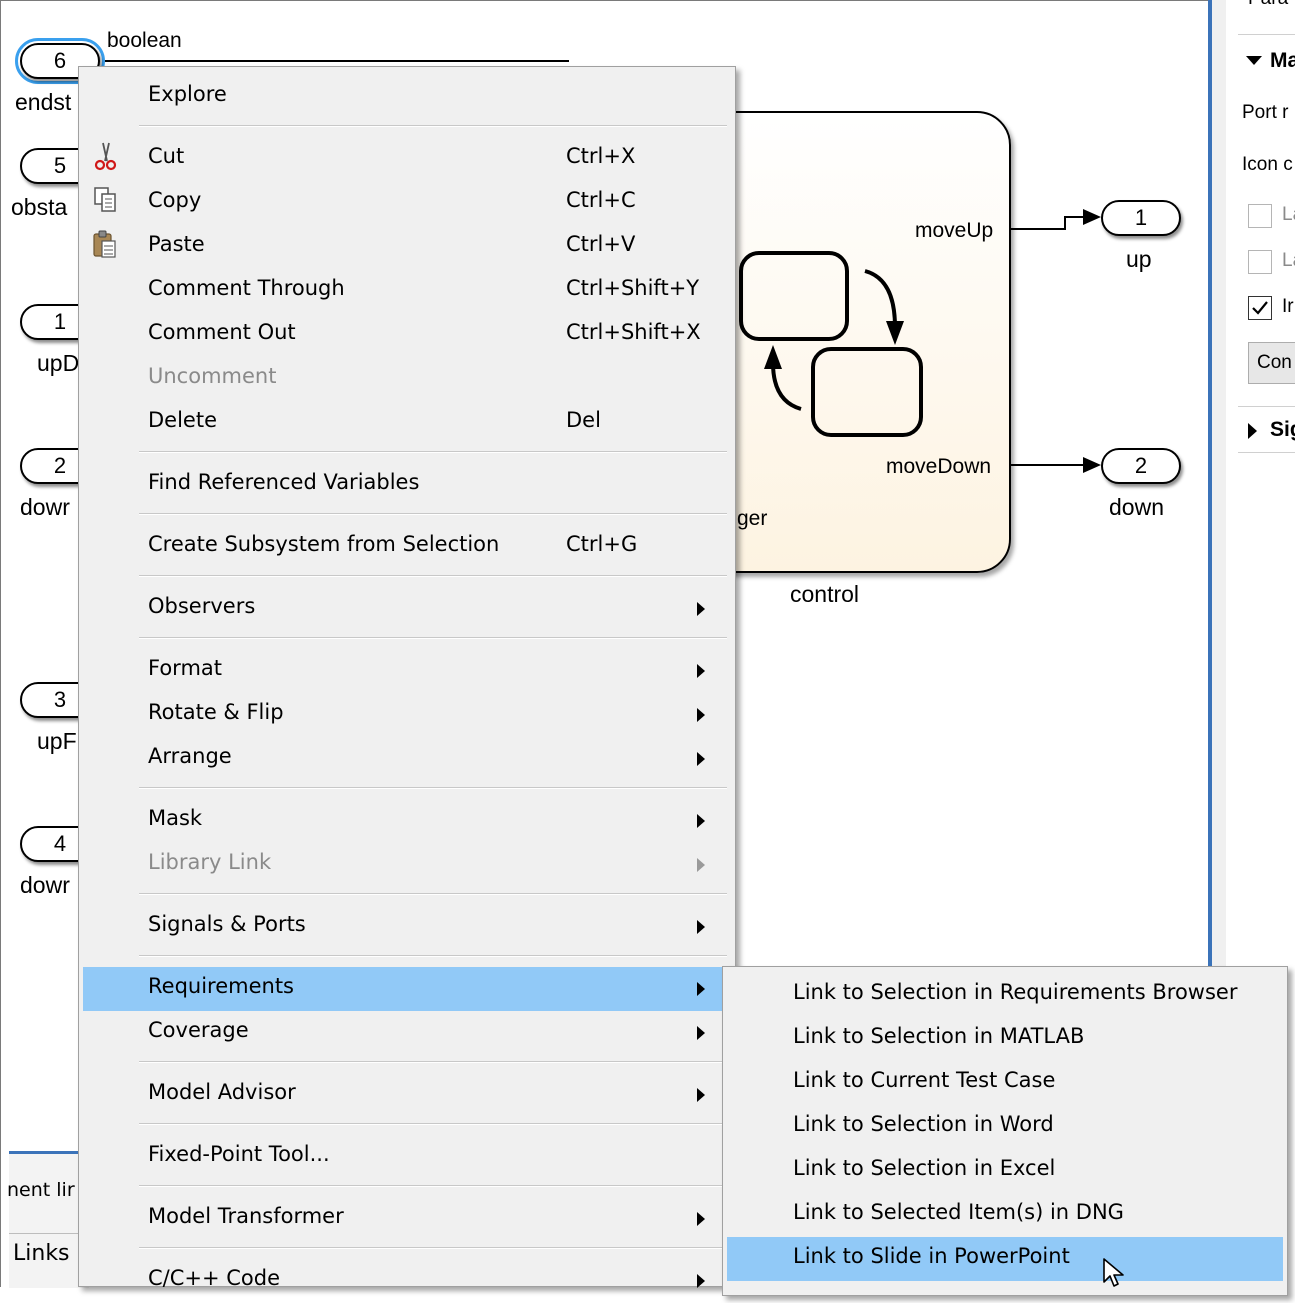 Image resolution: width=1295 pixels, height=1303 pixels. What do you see at coordinates (212, 376) in the screenshot?
I see `menu-item-label: Uncomment` at bounding box center [212, 376].